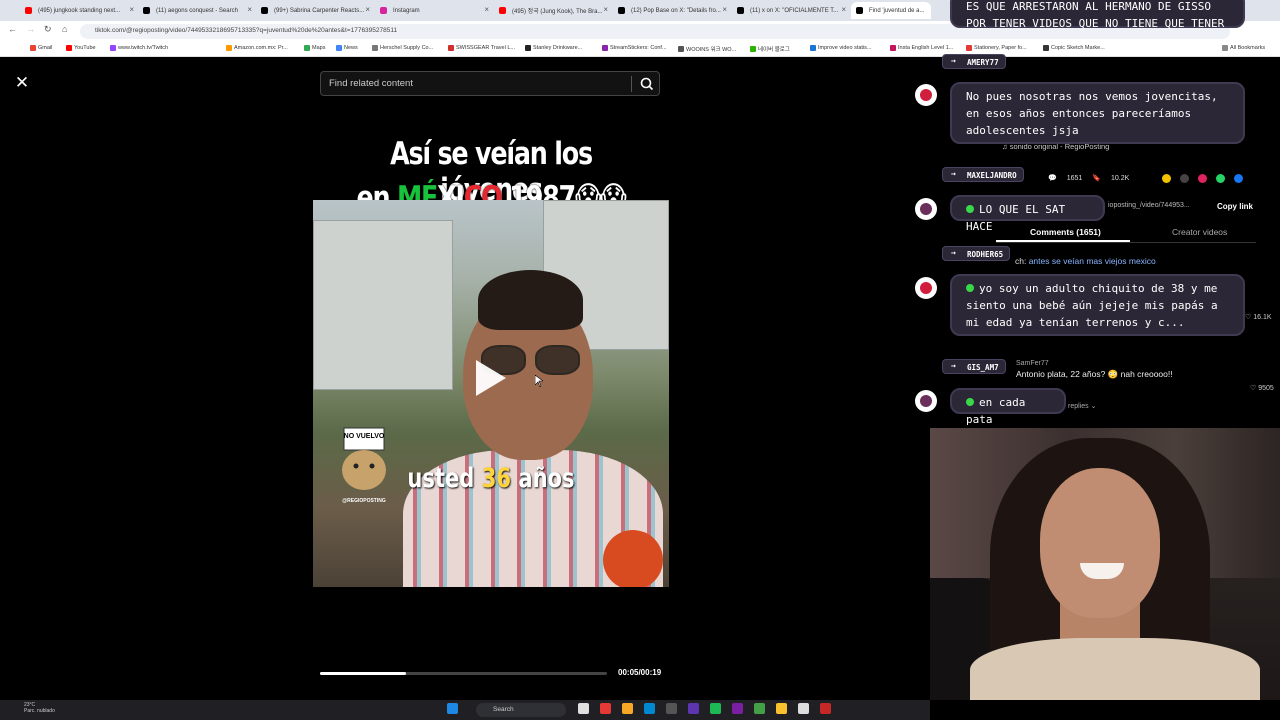  What do you see at coordinates (490, 83) in the screenshot?
I see `search-input: Find related content` at bounding box center [490, 83].